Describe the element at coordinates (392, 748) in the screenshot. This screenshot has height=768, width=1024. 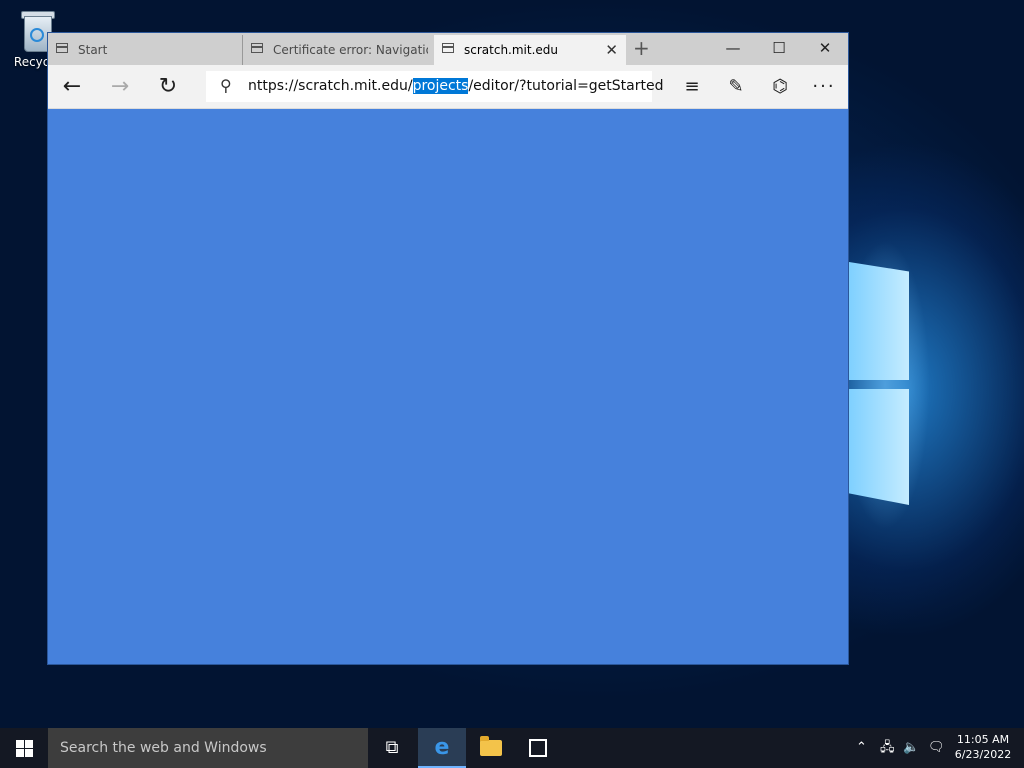
I see `task-view-button: ⧉` at that location.